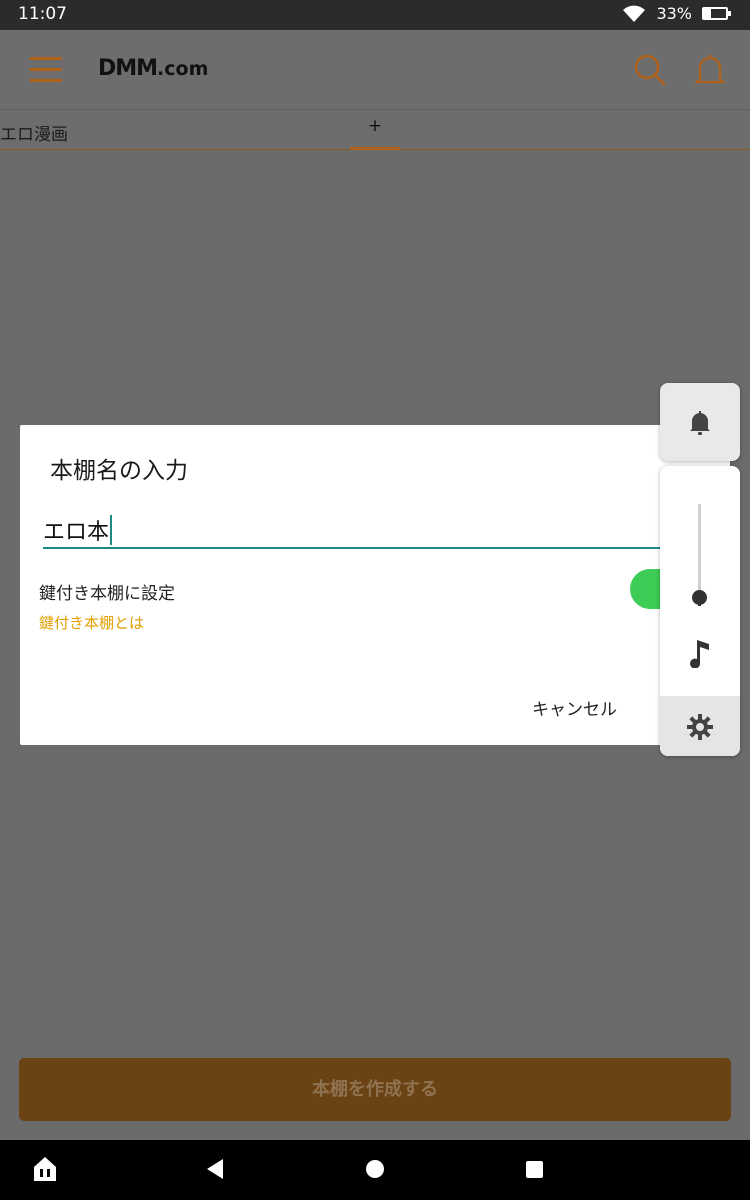  What do you see at coordinates (119, 471) in the screenshot?
I see `dialog-title: 本棚名の入力` at bounding box center [119, 471].